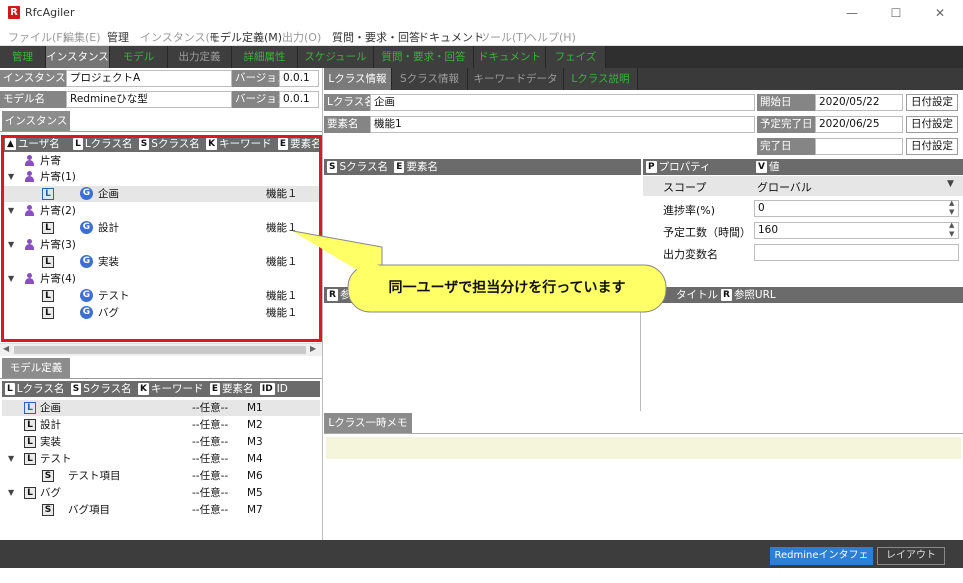 The image size is (963, 583). Describe the element at coordinates (23, 57) in the screenshot. I see `tab-manage: 管理` at that location.